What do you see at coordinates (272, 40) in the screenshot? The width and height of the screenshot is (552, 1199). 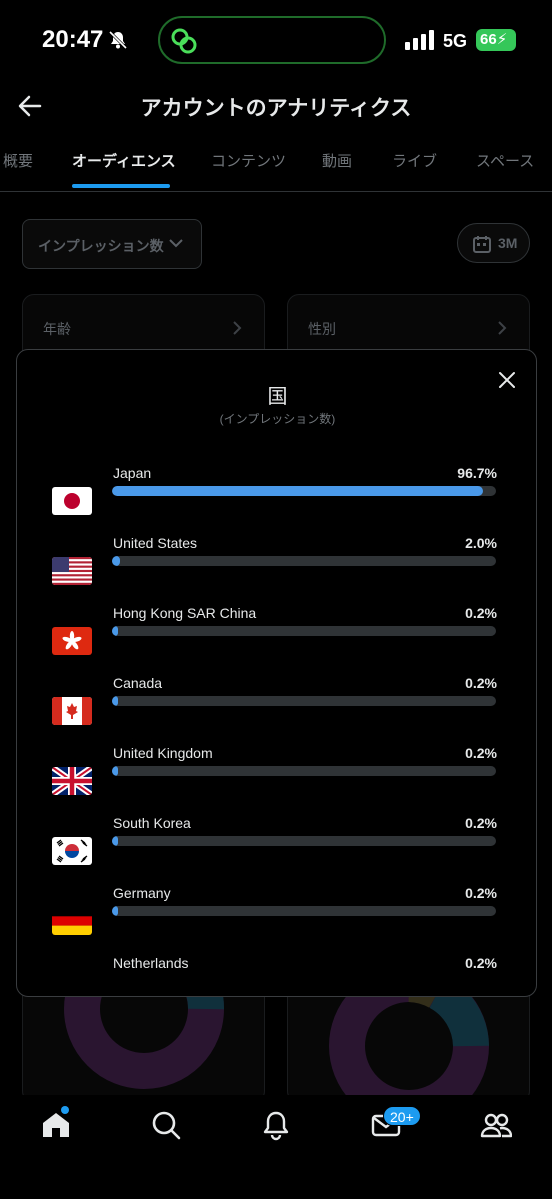 I see `dynamic-island` at bounding box center [272, 40].